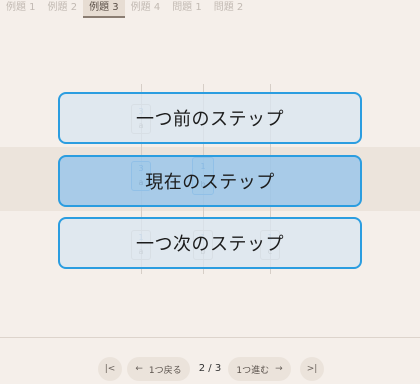 Image resolution: width=420 pixels, height=384 pixels. What do you see at coordinates (210, 337) in the screenshot?
I see `footer-divider` at bounding box center [210, 337].